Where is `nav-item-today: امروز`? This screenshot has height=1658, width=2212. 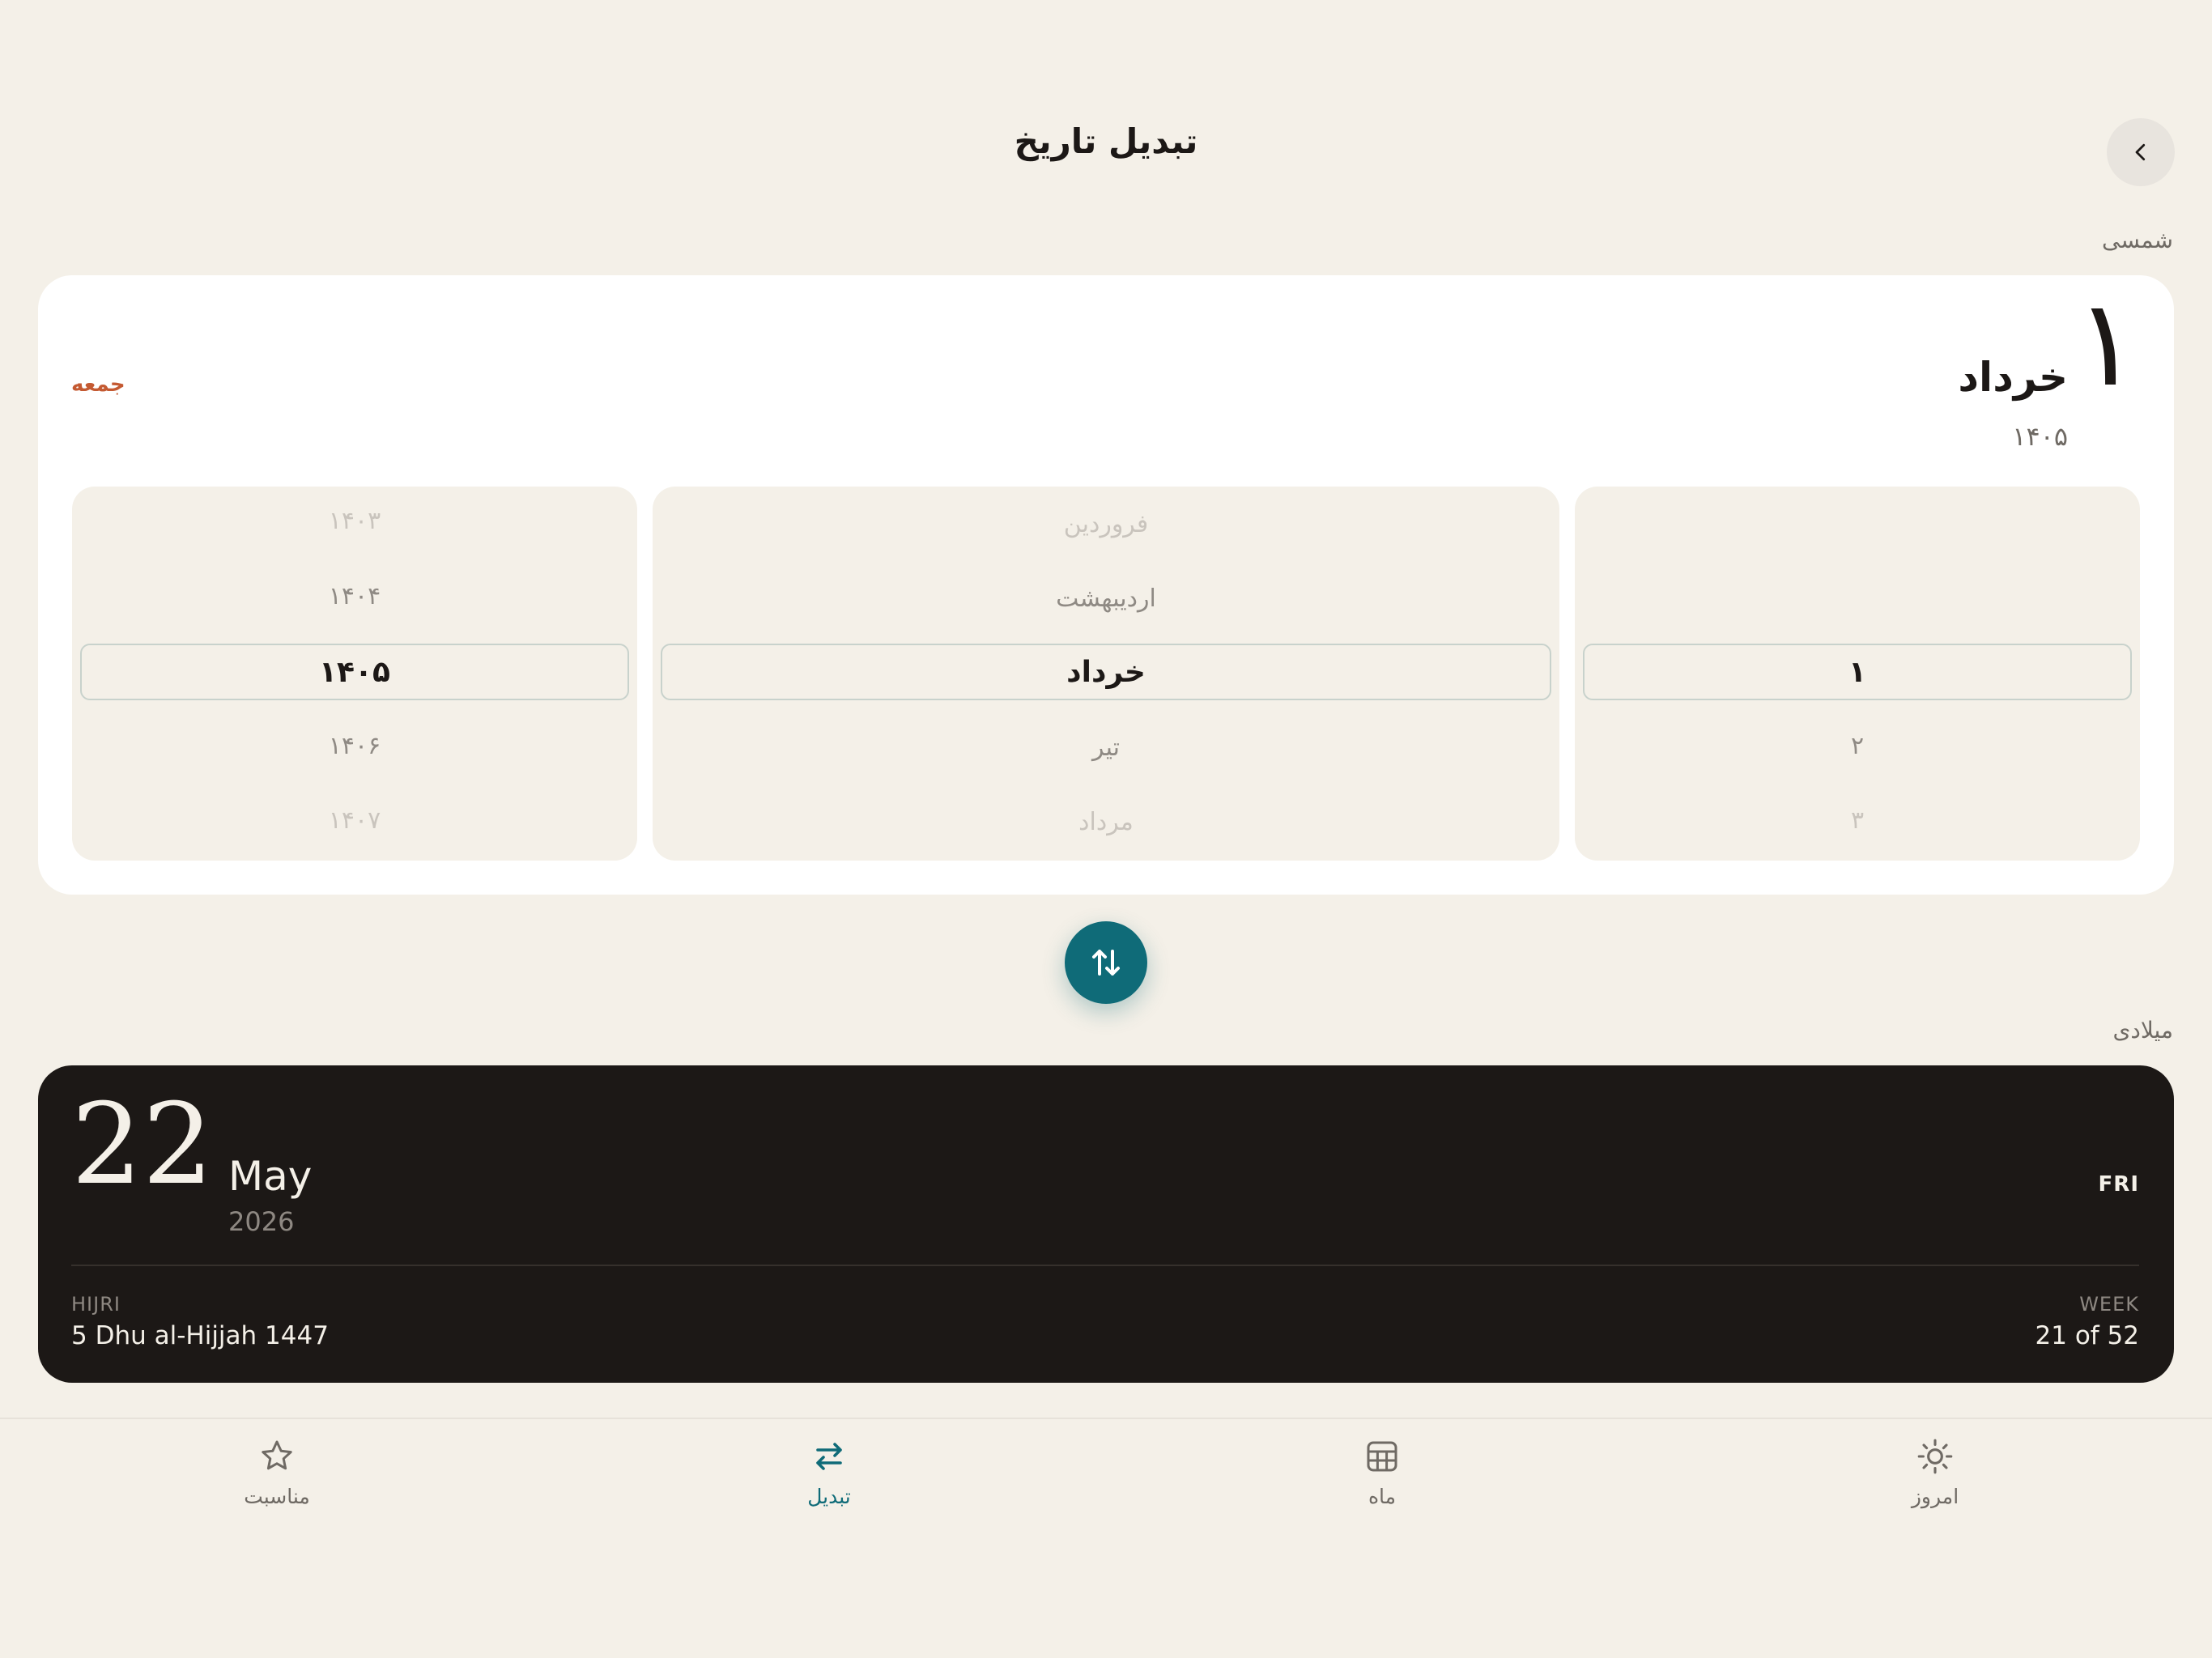 nav-item-today: امروز is located at coordinates (1935, 1471).